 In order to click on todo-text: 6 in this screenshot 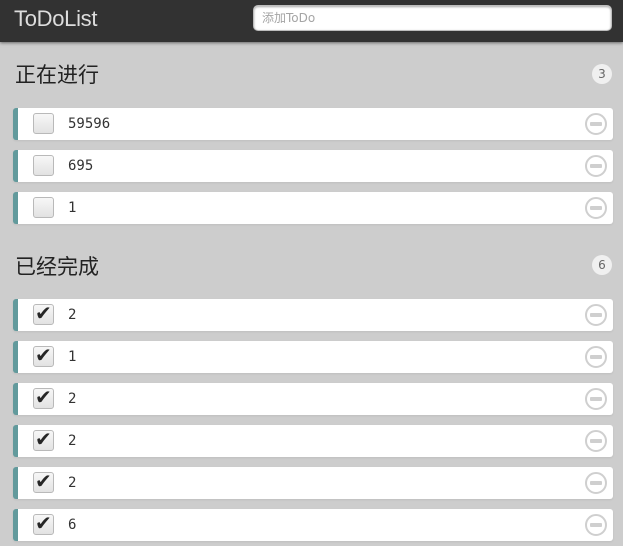, I will do `click(72, 525)`.